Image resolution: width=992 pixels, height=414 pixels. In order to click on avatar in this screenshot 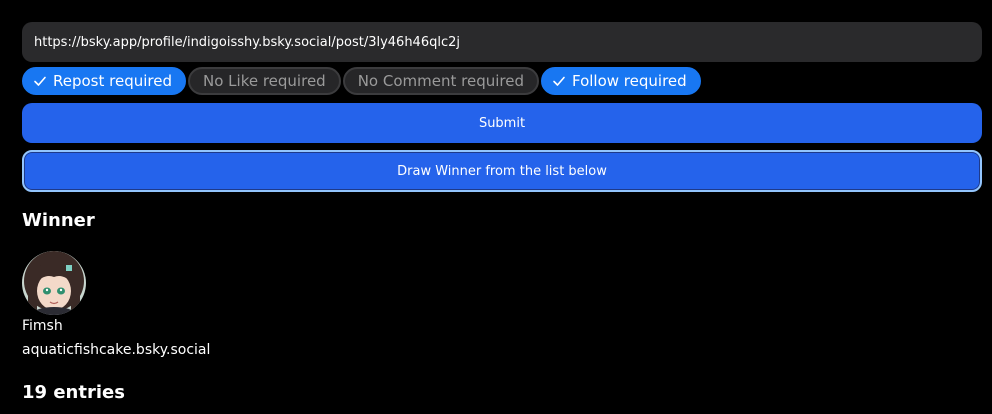, I will do `click(54, 283)`.